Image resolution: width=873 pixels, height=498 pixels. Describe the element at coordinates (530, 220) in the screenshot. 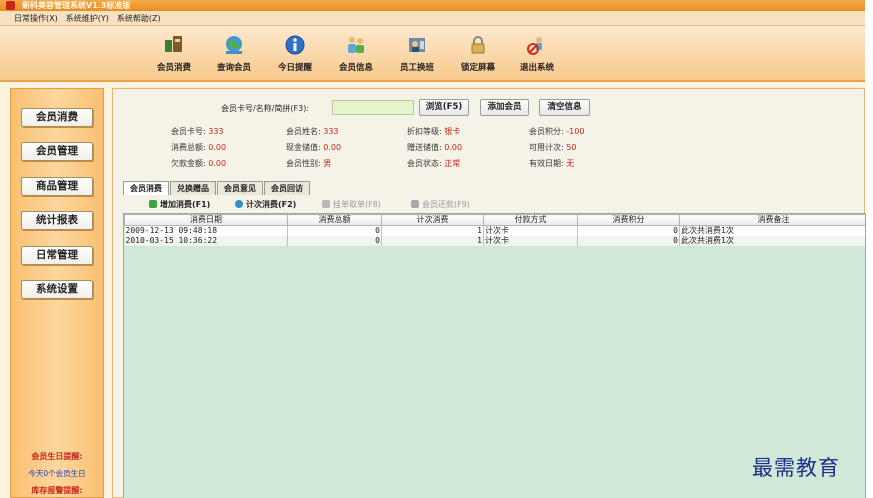

I see `column-header-payment: 付款方式` at that location.